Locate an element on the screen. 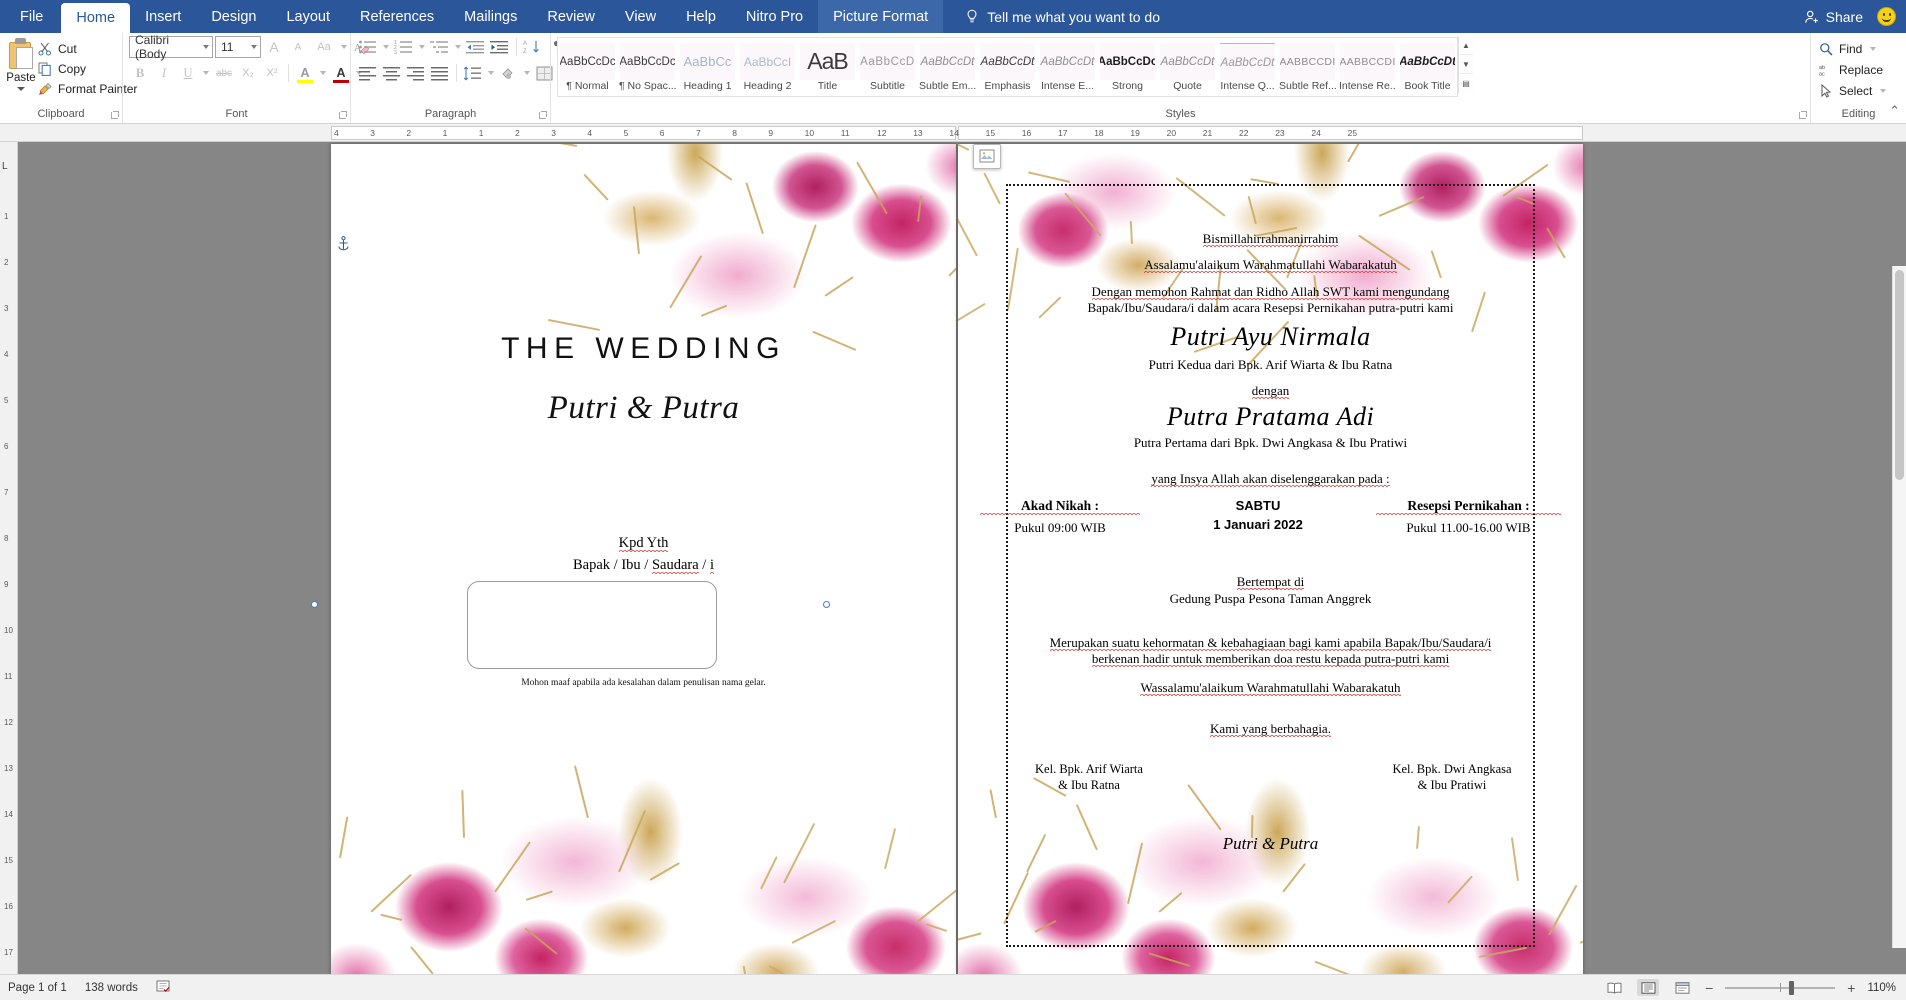 This screenshot has height=1000, width=1906. multilevel-list-button is located at coordinates (440, 47).